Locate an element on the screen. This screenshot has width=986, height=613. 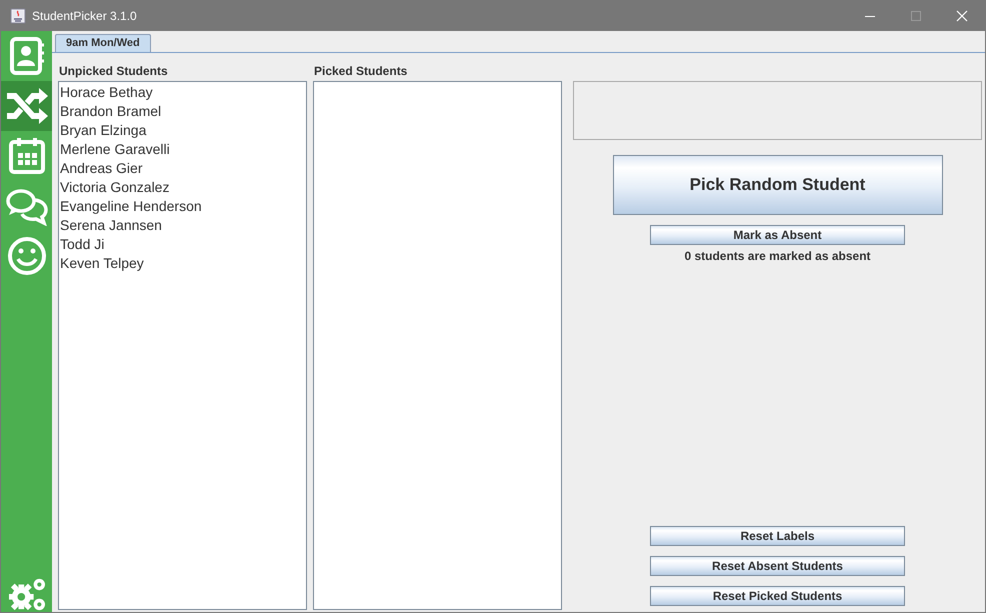
absent-button: Mark as Absent is located at coordinates (777, 235).